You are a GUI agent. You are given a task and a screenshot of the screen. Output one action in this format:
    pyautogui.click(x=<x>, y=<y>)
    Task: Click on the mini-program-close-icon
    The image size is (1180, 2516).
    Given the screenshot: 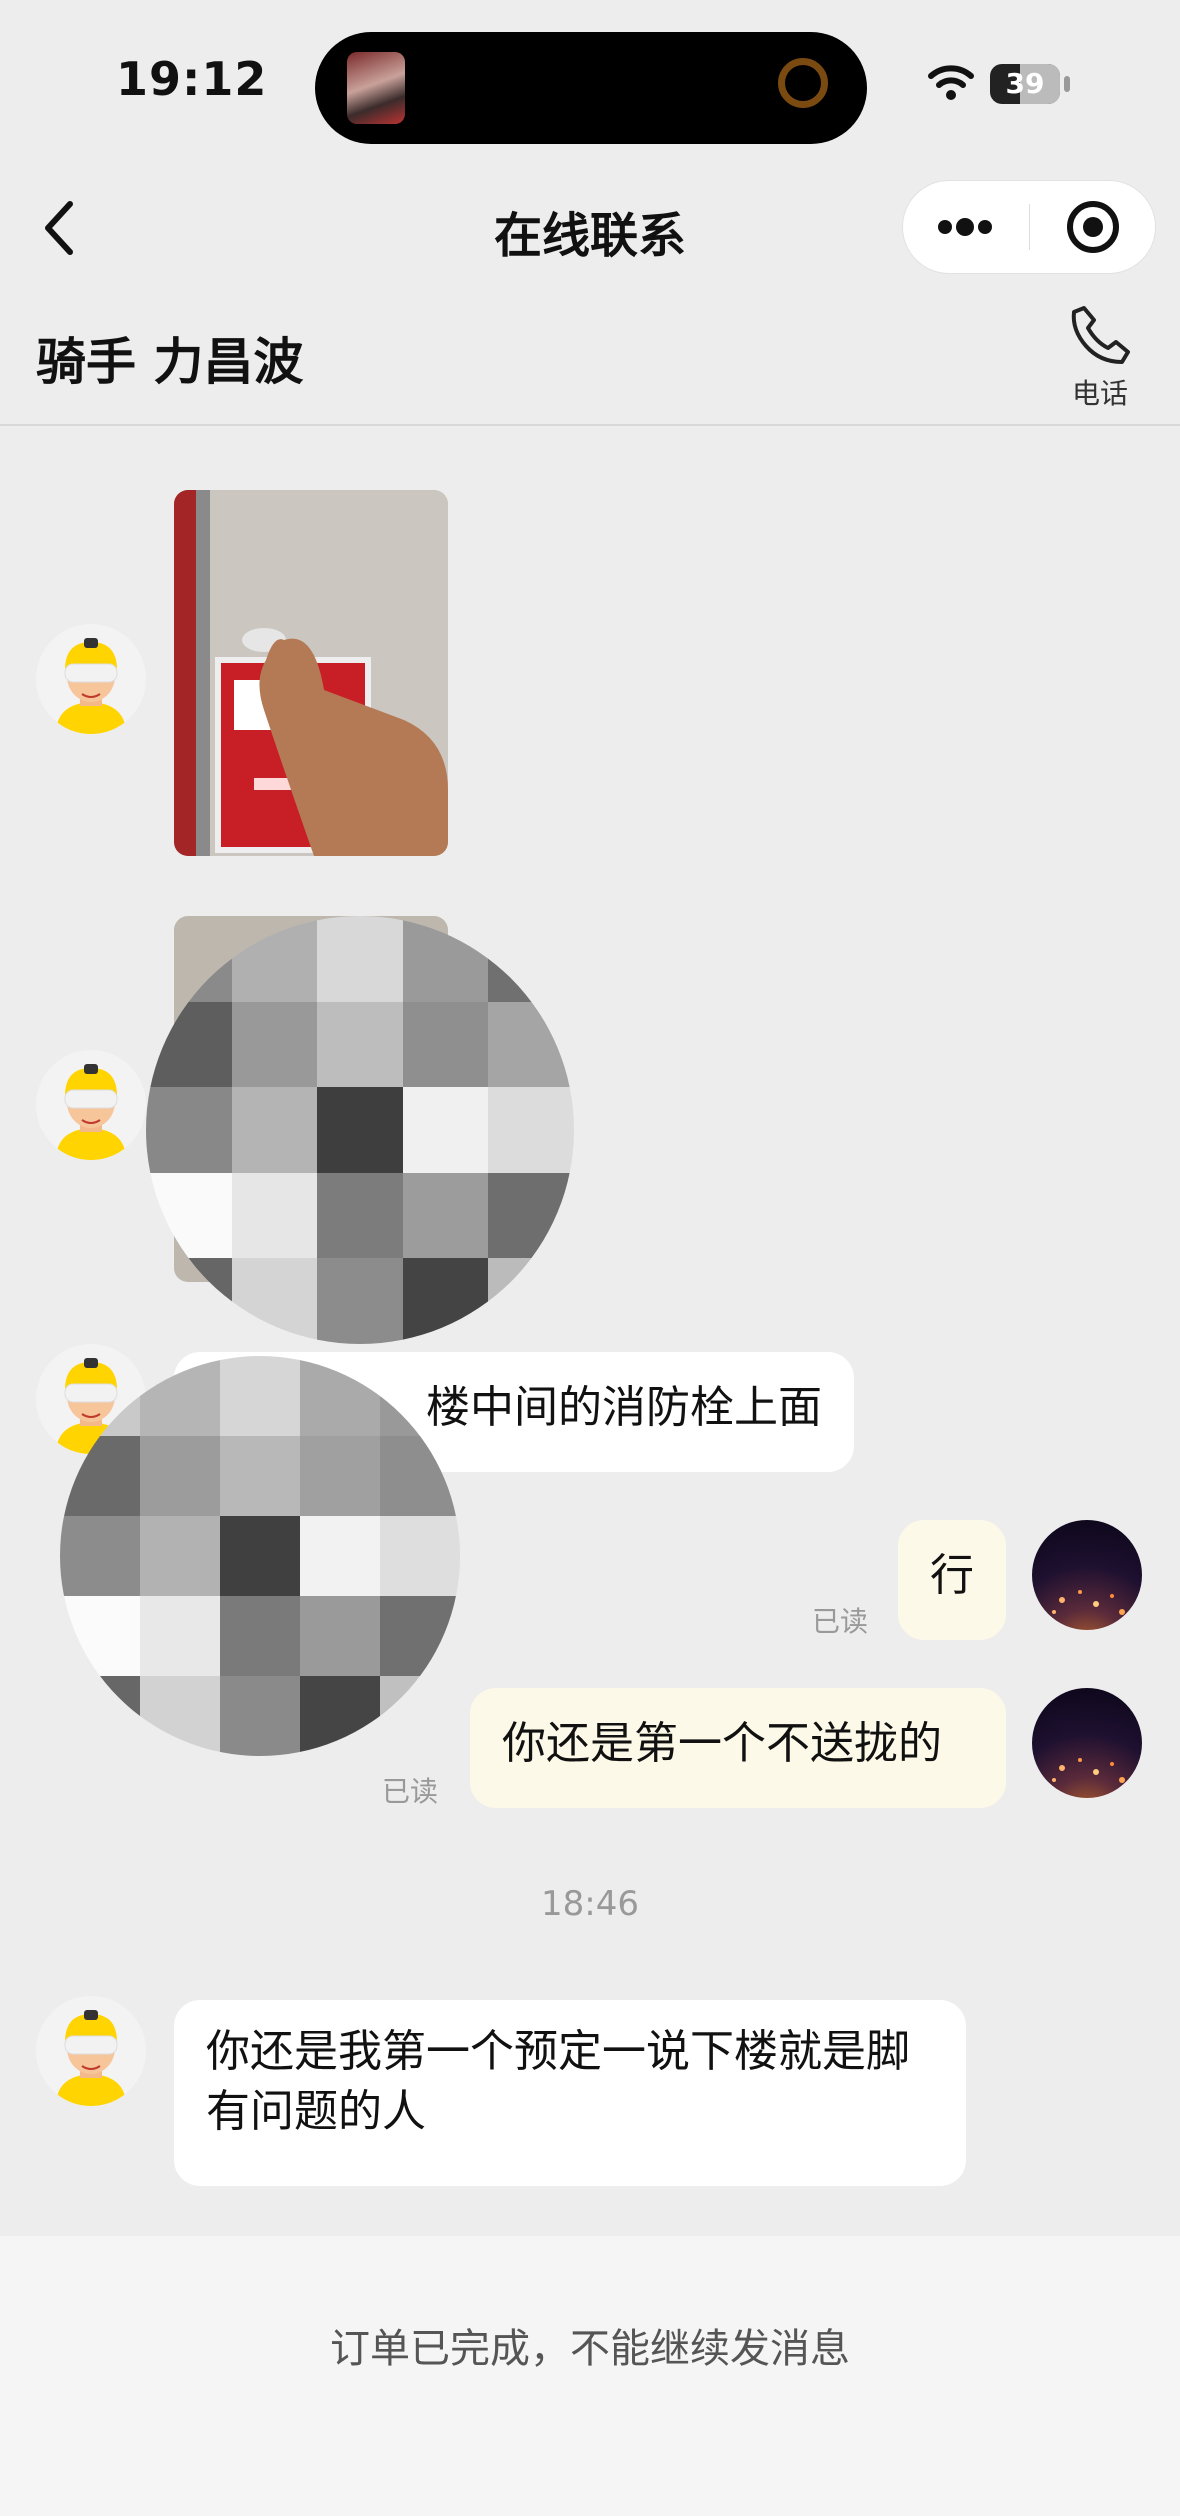 What is the action you would take?
    pyautogui.click(x=1093, y=227)
    